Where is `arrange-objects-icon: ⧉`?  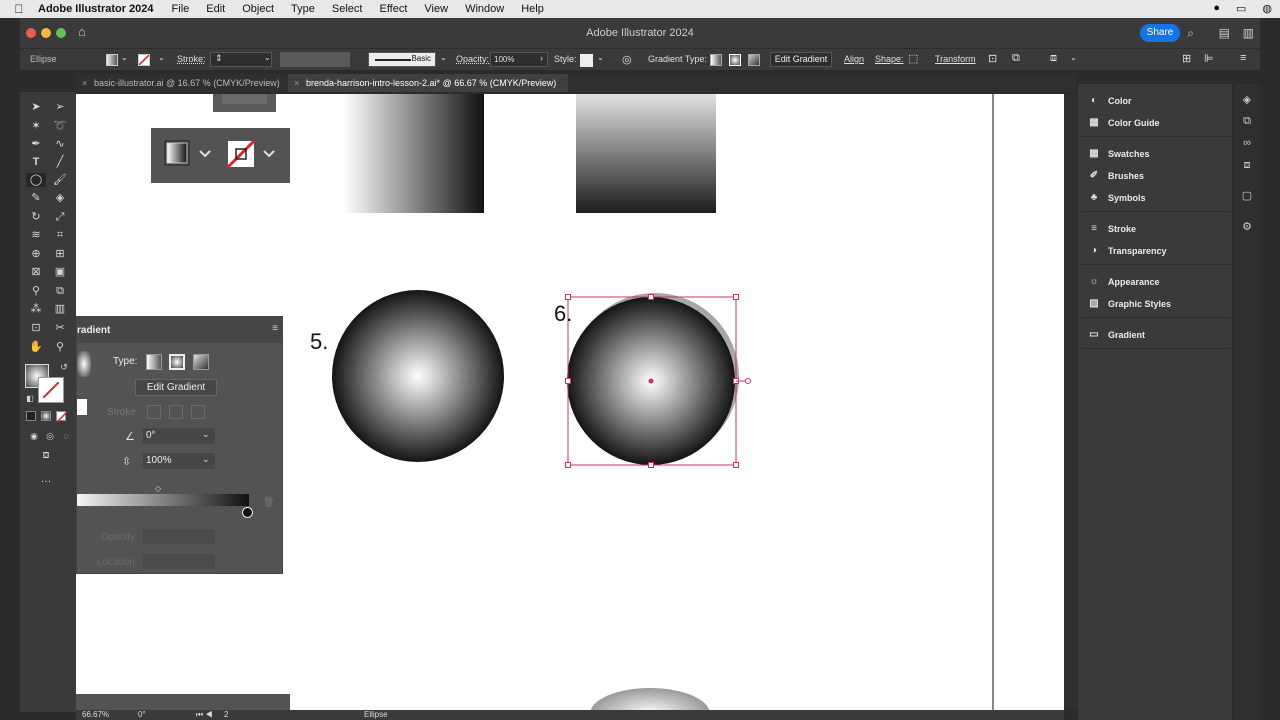 arrange-objects-icon: ⧉ is located at coordinates (1016, 58).